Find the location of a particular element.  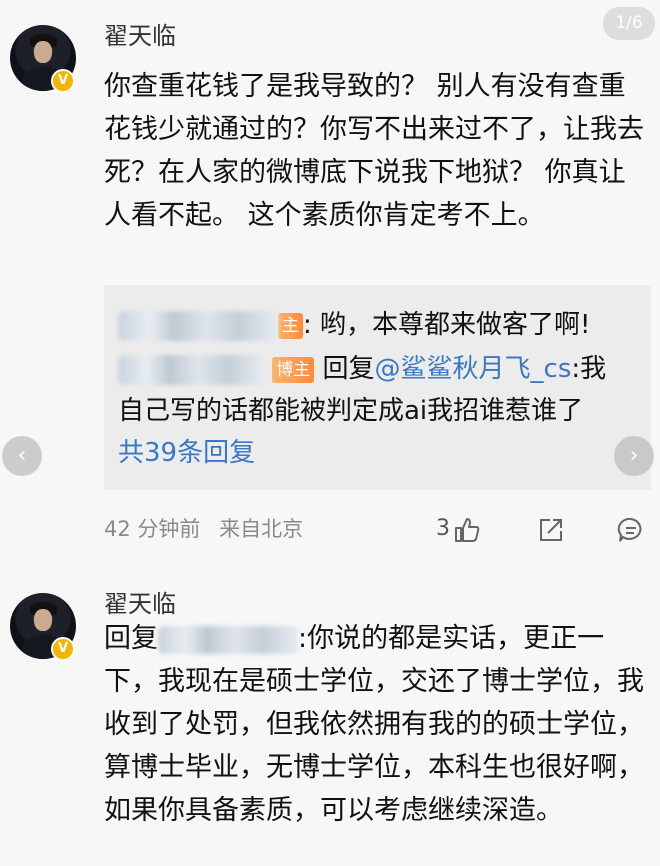

mention-link: @鲨鲨秋月飞_cs is located at coordinates (473, 369).